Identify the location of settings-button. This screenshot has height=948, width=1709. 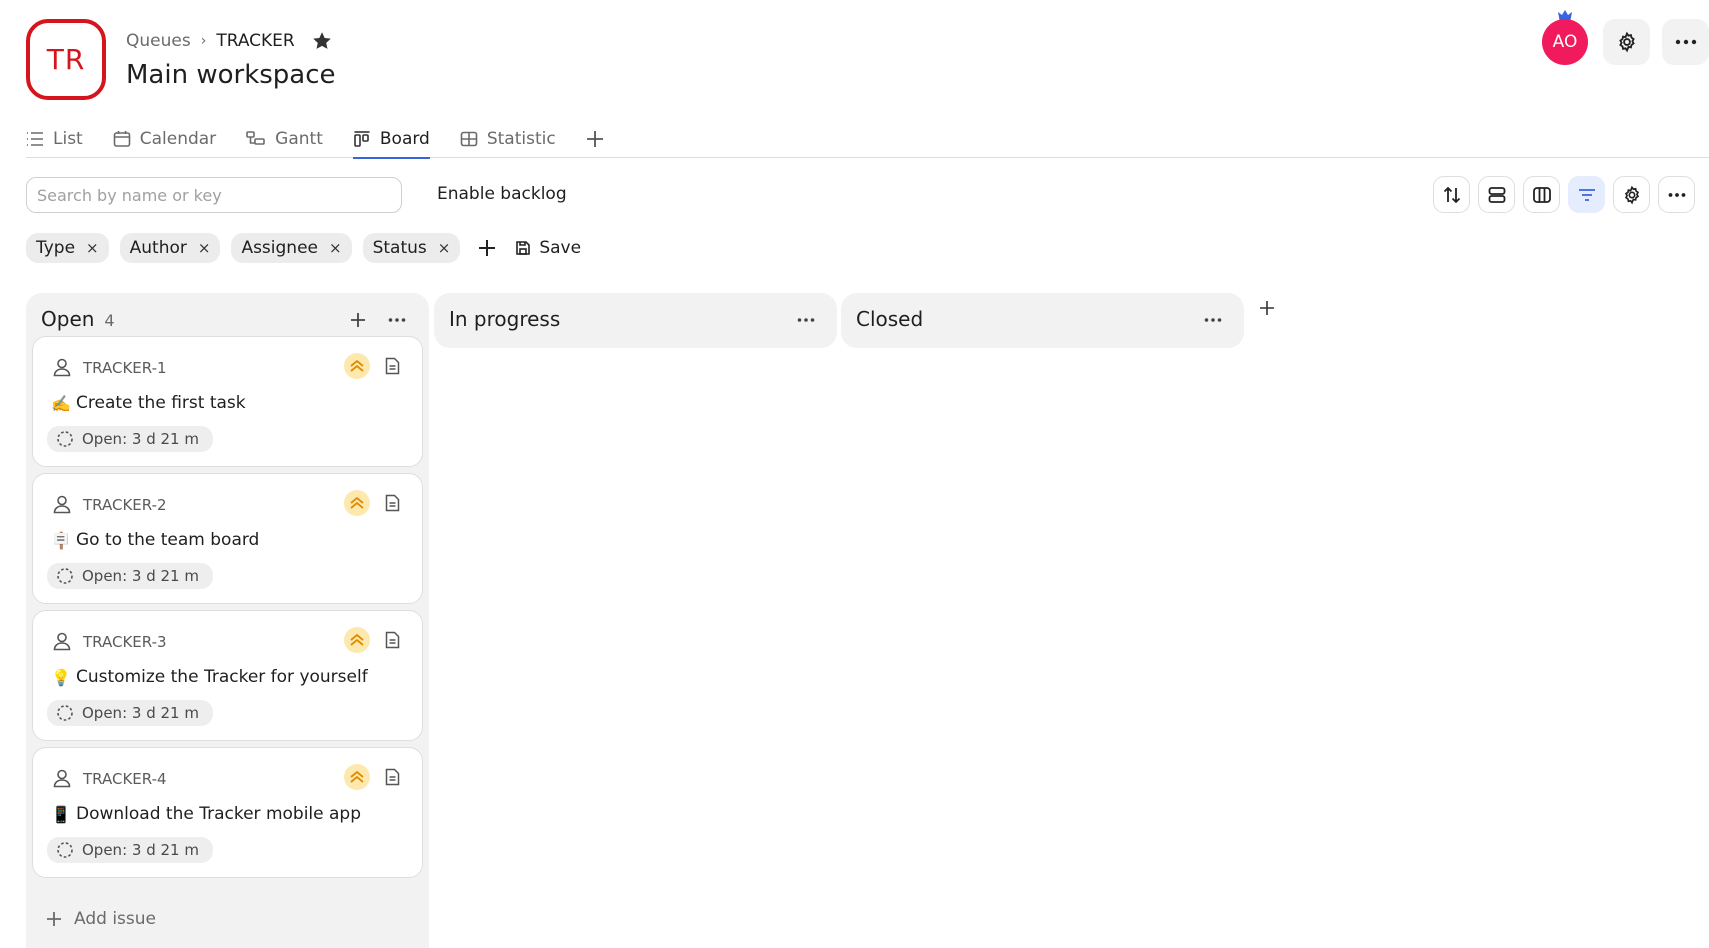
(1626, 42).